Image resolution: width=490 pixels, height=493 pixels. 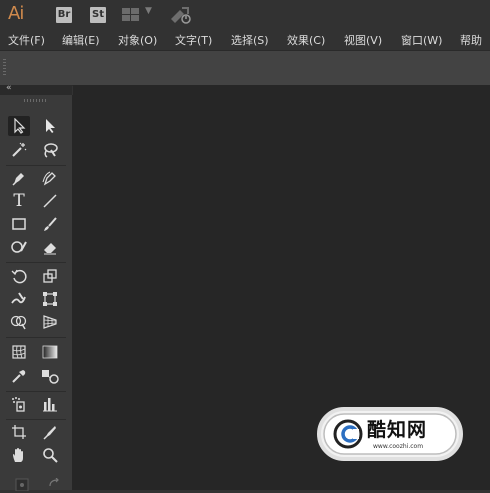 What do you see at coordinates (148, 11) in the screenshot?
I see `chevron-down-icon: ▼` at bounding box center [148, 11].